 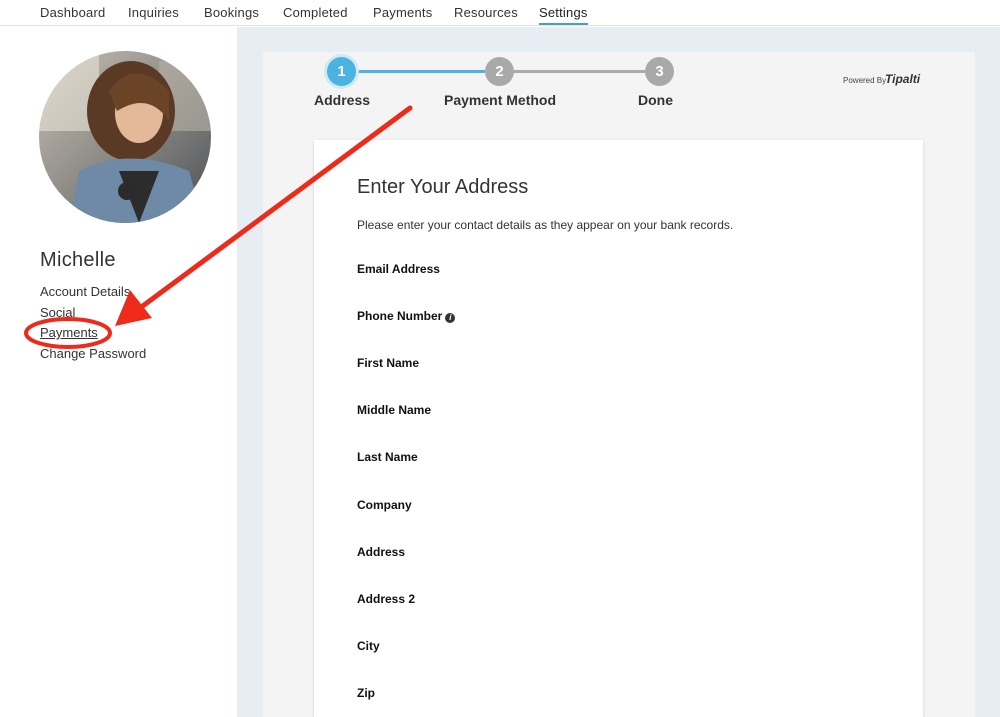 What do you see at coordinates (659, 71) in the screenshot?
I see `step-3-circle: 3` at bounding box center [659, 71].